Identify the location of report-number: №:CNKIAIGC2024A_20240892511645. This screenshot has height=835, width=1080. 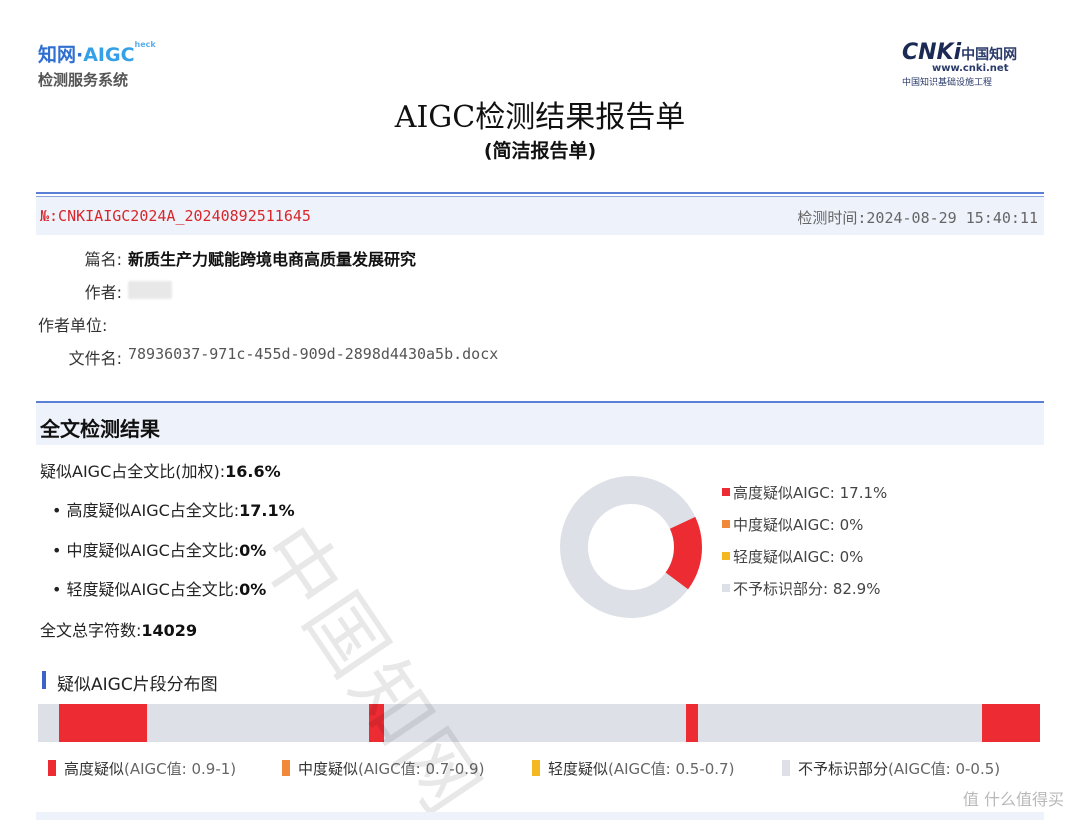
(175, 216).